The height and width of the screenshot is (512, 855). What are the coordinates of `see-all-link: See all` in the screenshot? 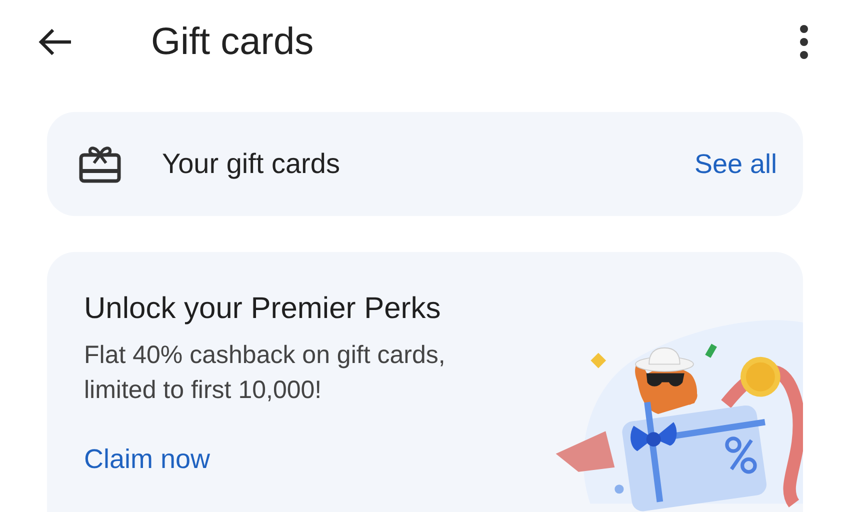 It's located at (735, 164).